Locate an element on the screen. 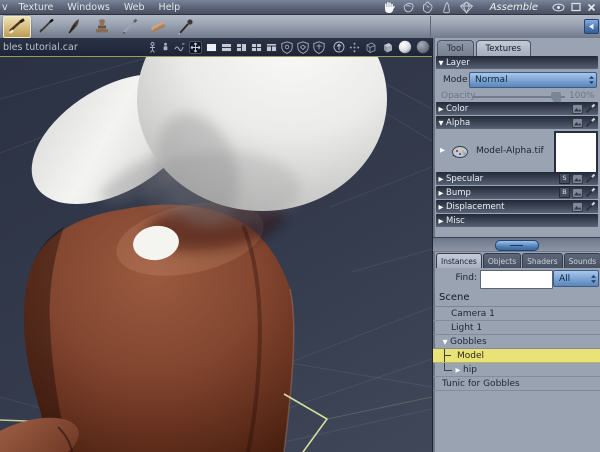 The image size is (600, 452). menu-item-partial: v is located at coordinates (6, 7).